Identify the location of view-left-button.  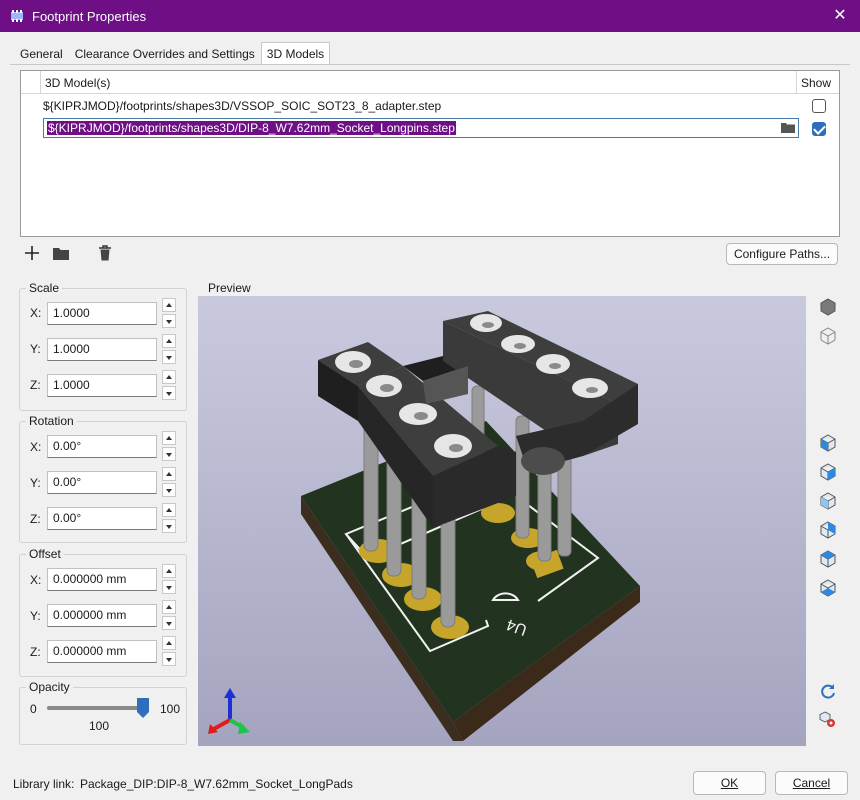
(828, 443).